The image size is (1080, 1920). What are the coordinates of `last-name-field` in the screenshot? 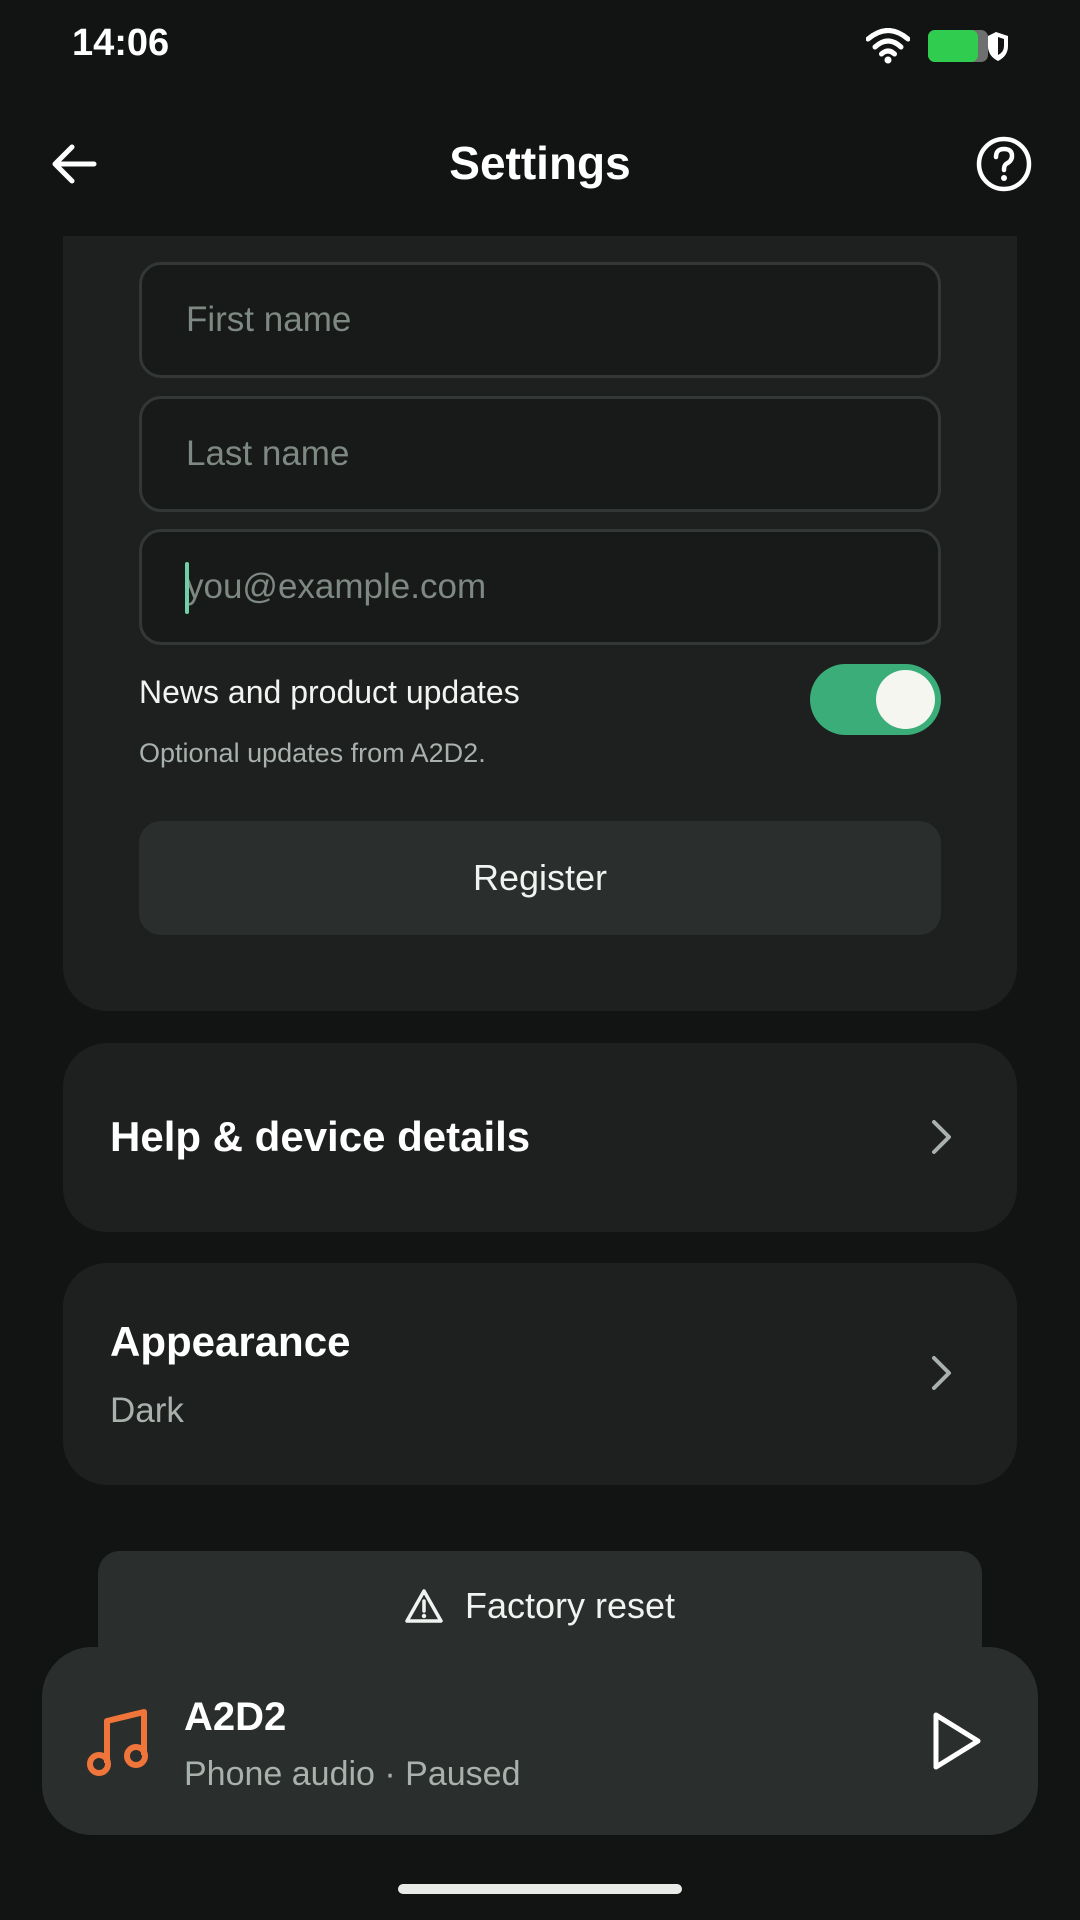 It's located at (540, 454).